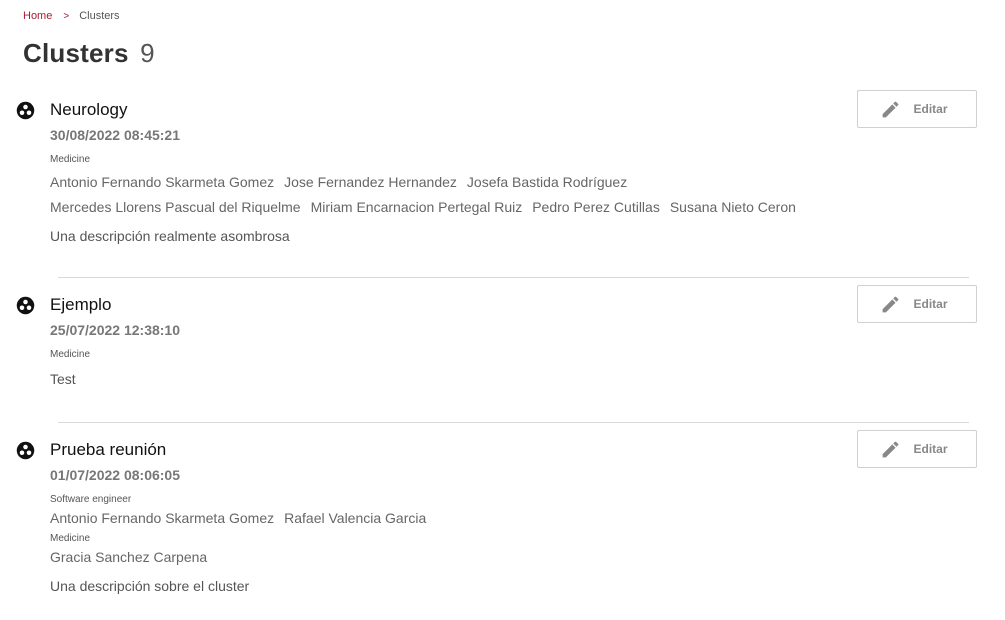 This screenshot has width=1005, height=620. What do you see at coordinates (89, 109) in the screenshot?
I see `cluster-name: Neurology` at bounding box center [89, 109].